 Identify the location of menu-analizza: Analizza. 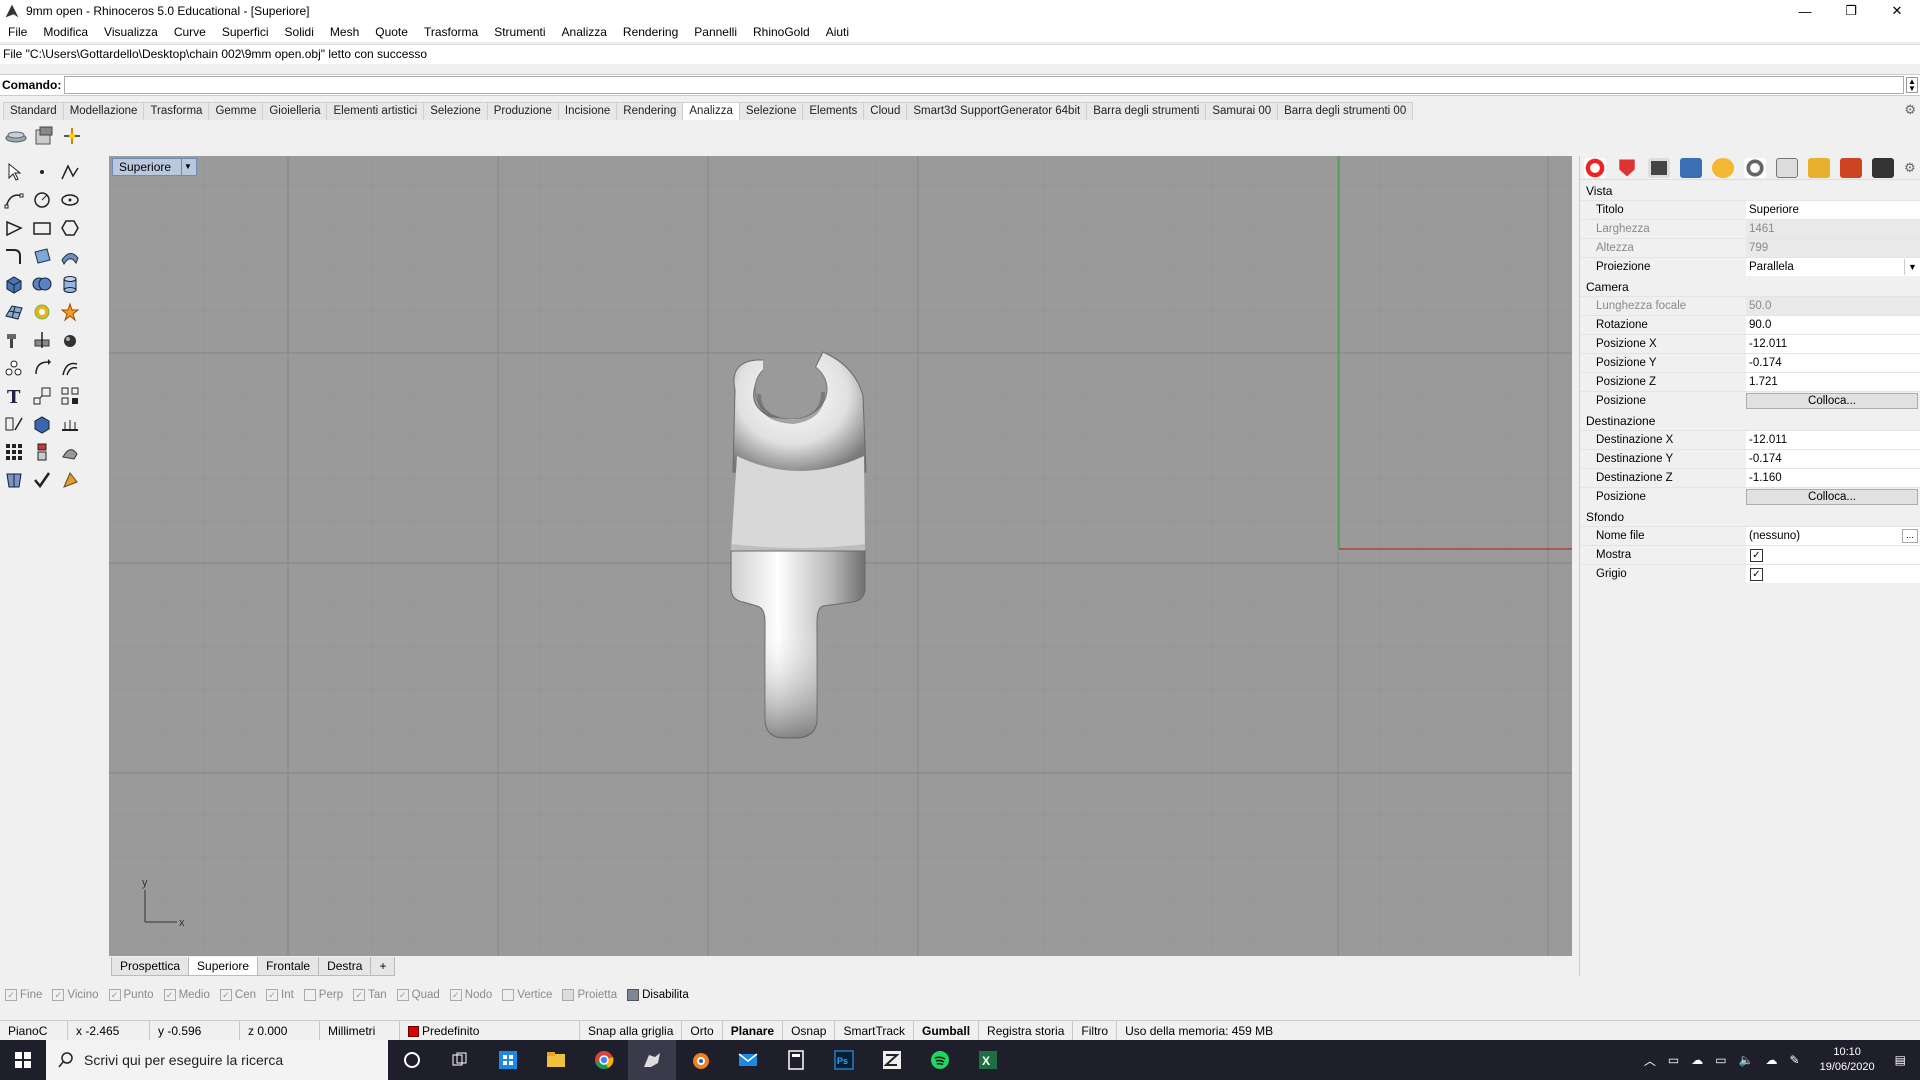
(584, 32).